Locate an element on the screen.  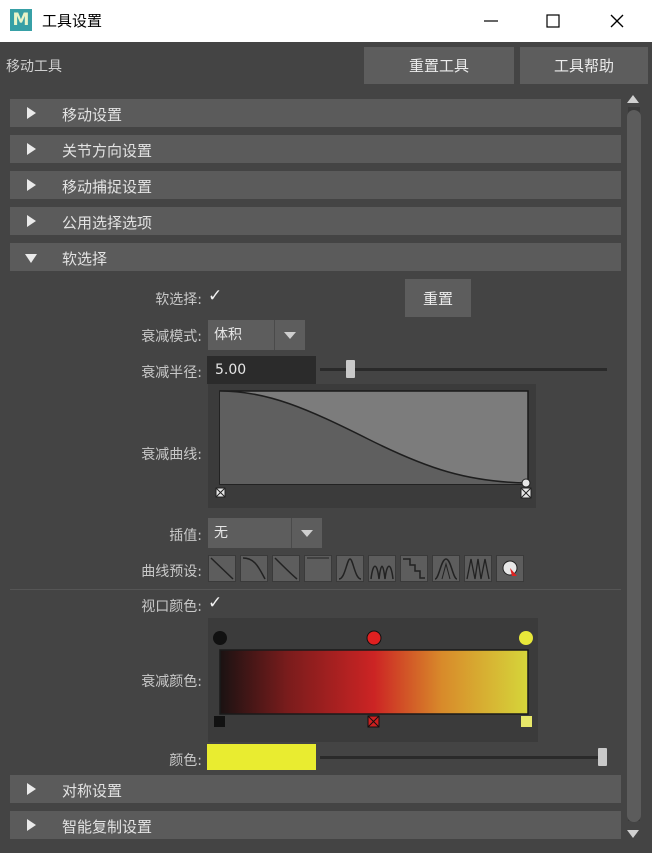
gradient-stop-yellow-icon is located at coordinates (526, 638).